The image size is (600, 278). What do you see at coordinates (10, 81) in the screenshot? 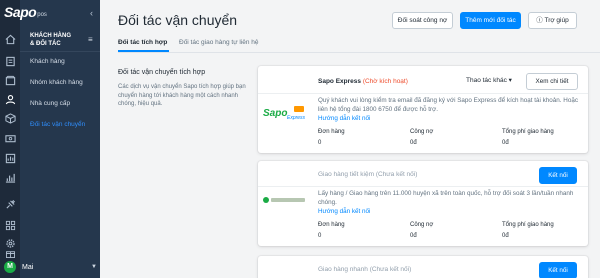
I see `box-icon` at bounding box center [10, 81].